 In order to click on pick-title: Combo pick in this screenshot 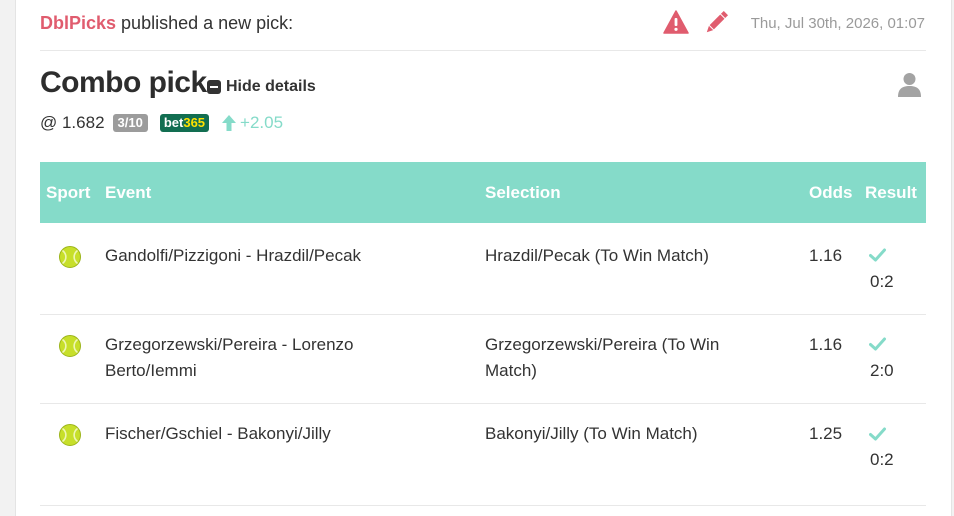, I will do `click(123, 82)`.